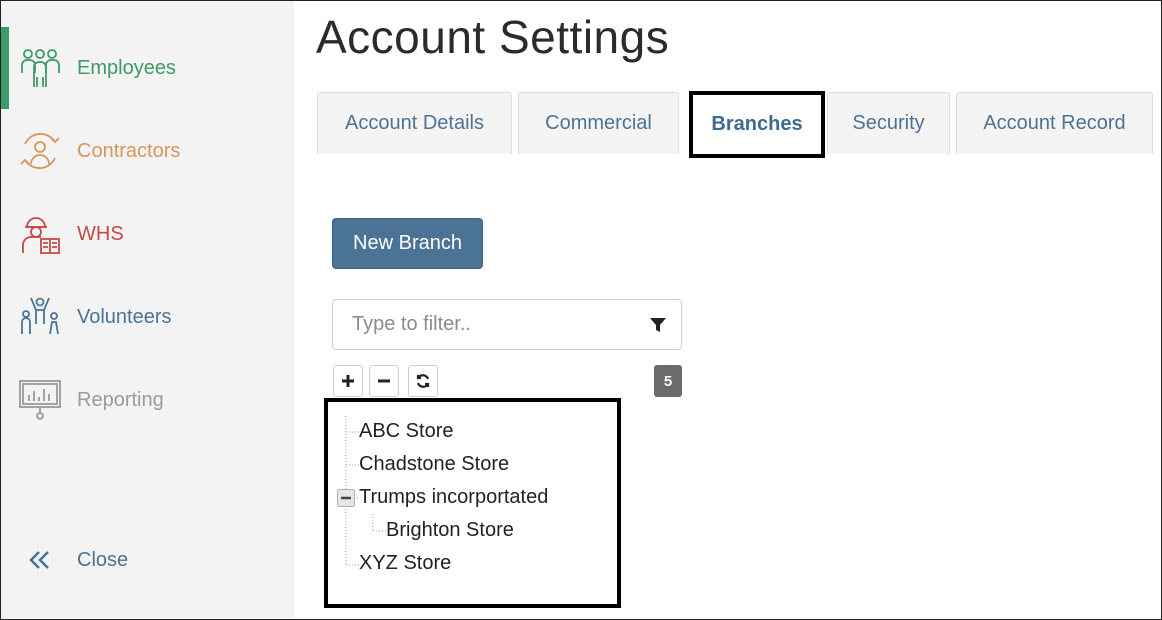  I want to click on tab-branches: Branches, so click(757, 124).